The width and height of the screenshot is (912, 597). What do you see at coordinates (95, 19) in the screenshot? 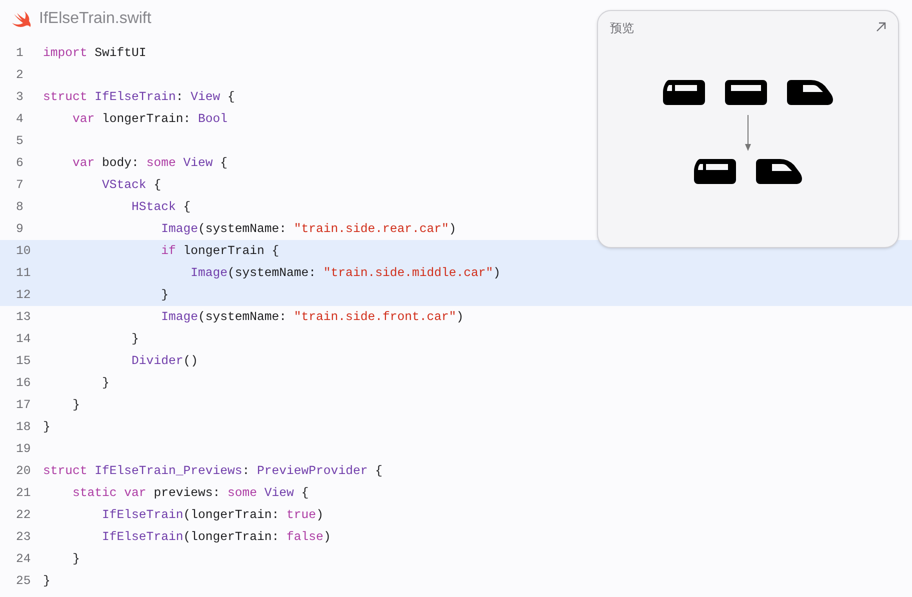
I see `file-name: IfElseTrain.swift` at bounding box center [95, 19].